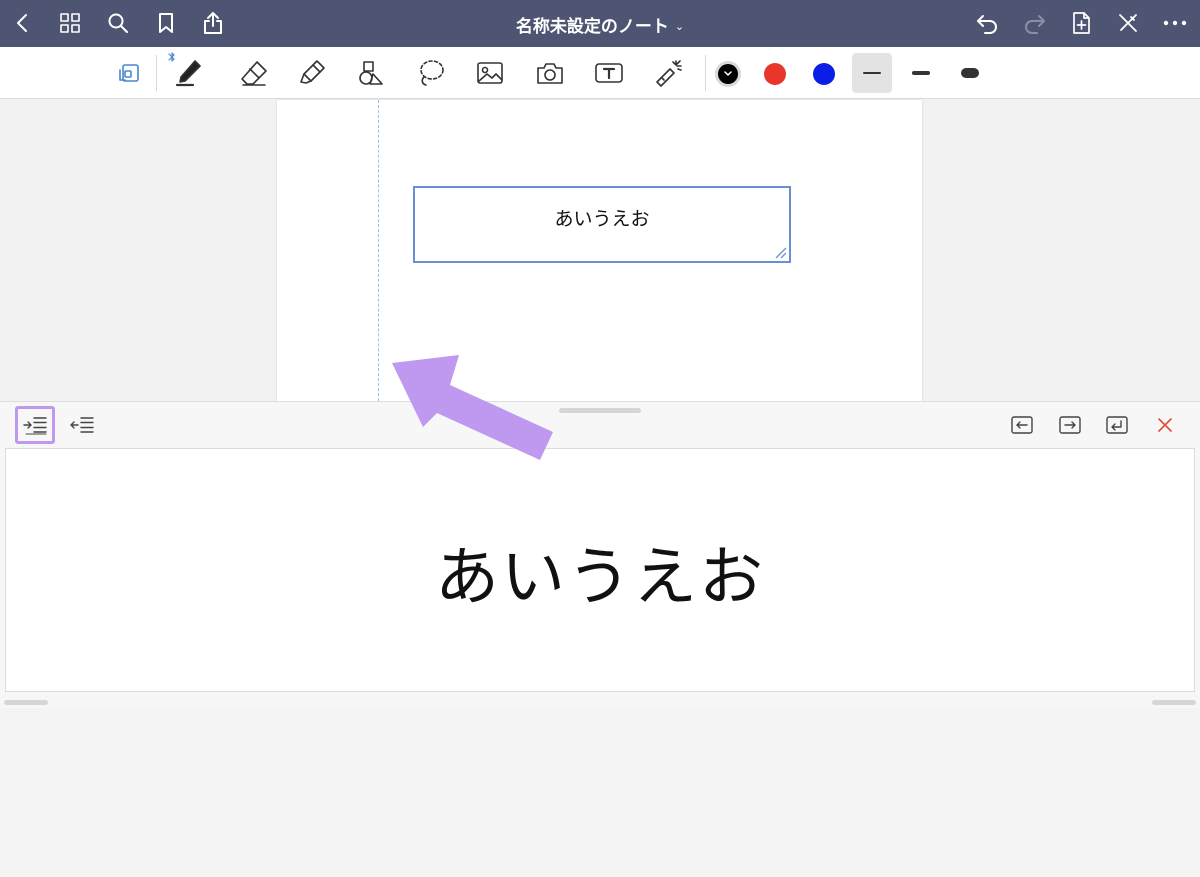 The height and width of the screenshot is (877, 1200). I want to click on note-title-text: 名称未設定のノート, so click(592, 27).